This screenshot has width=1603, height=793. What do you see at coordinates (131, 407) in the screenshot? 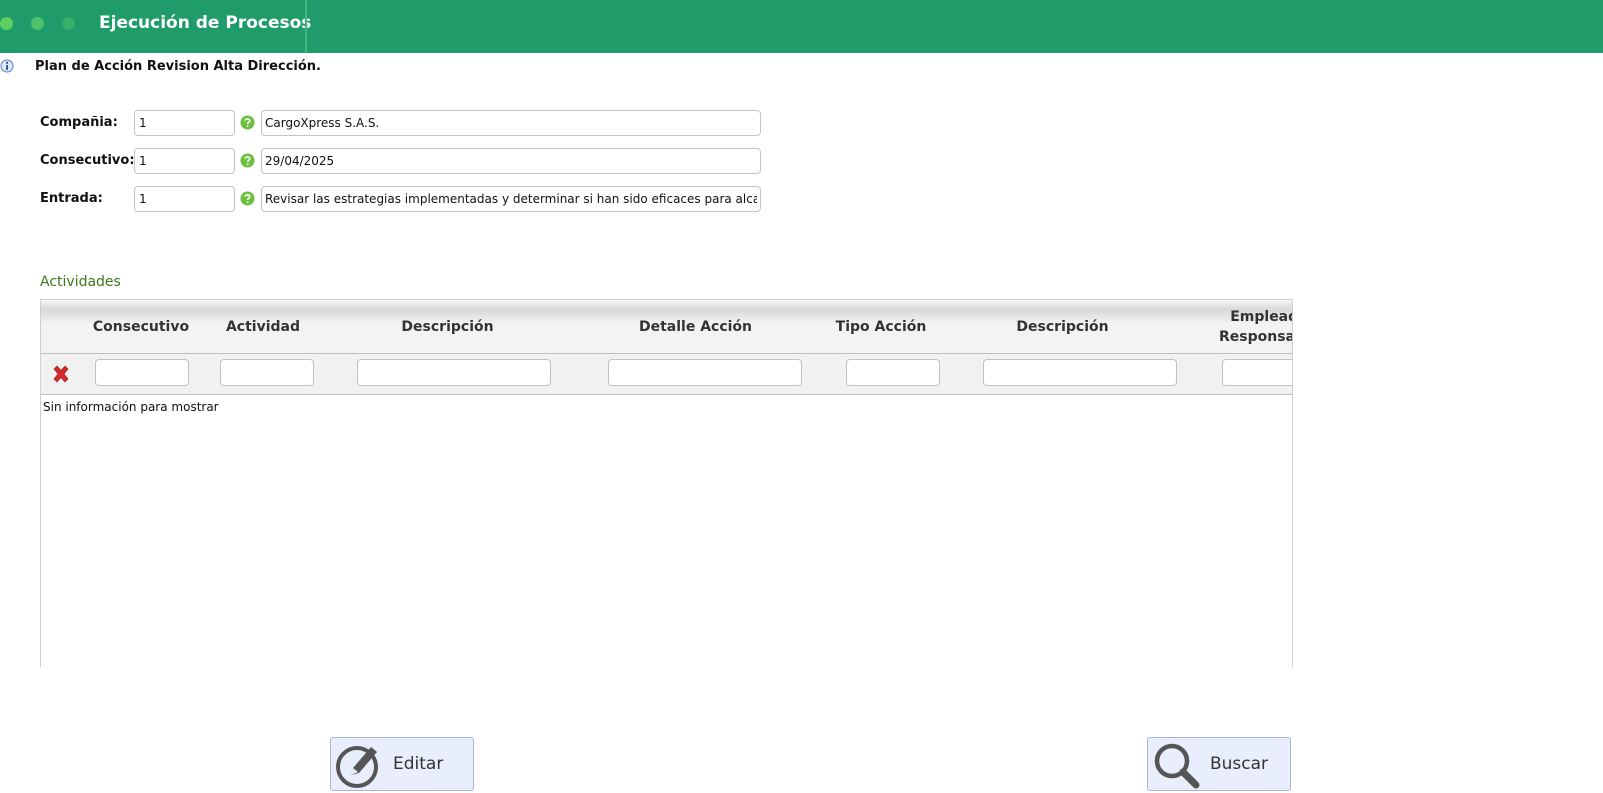
I see `grid-empty-message: Sin información para mostrar` at bounding box center [131, 407].